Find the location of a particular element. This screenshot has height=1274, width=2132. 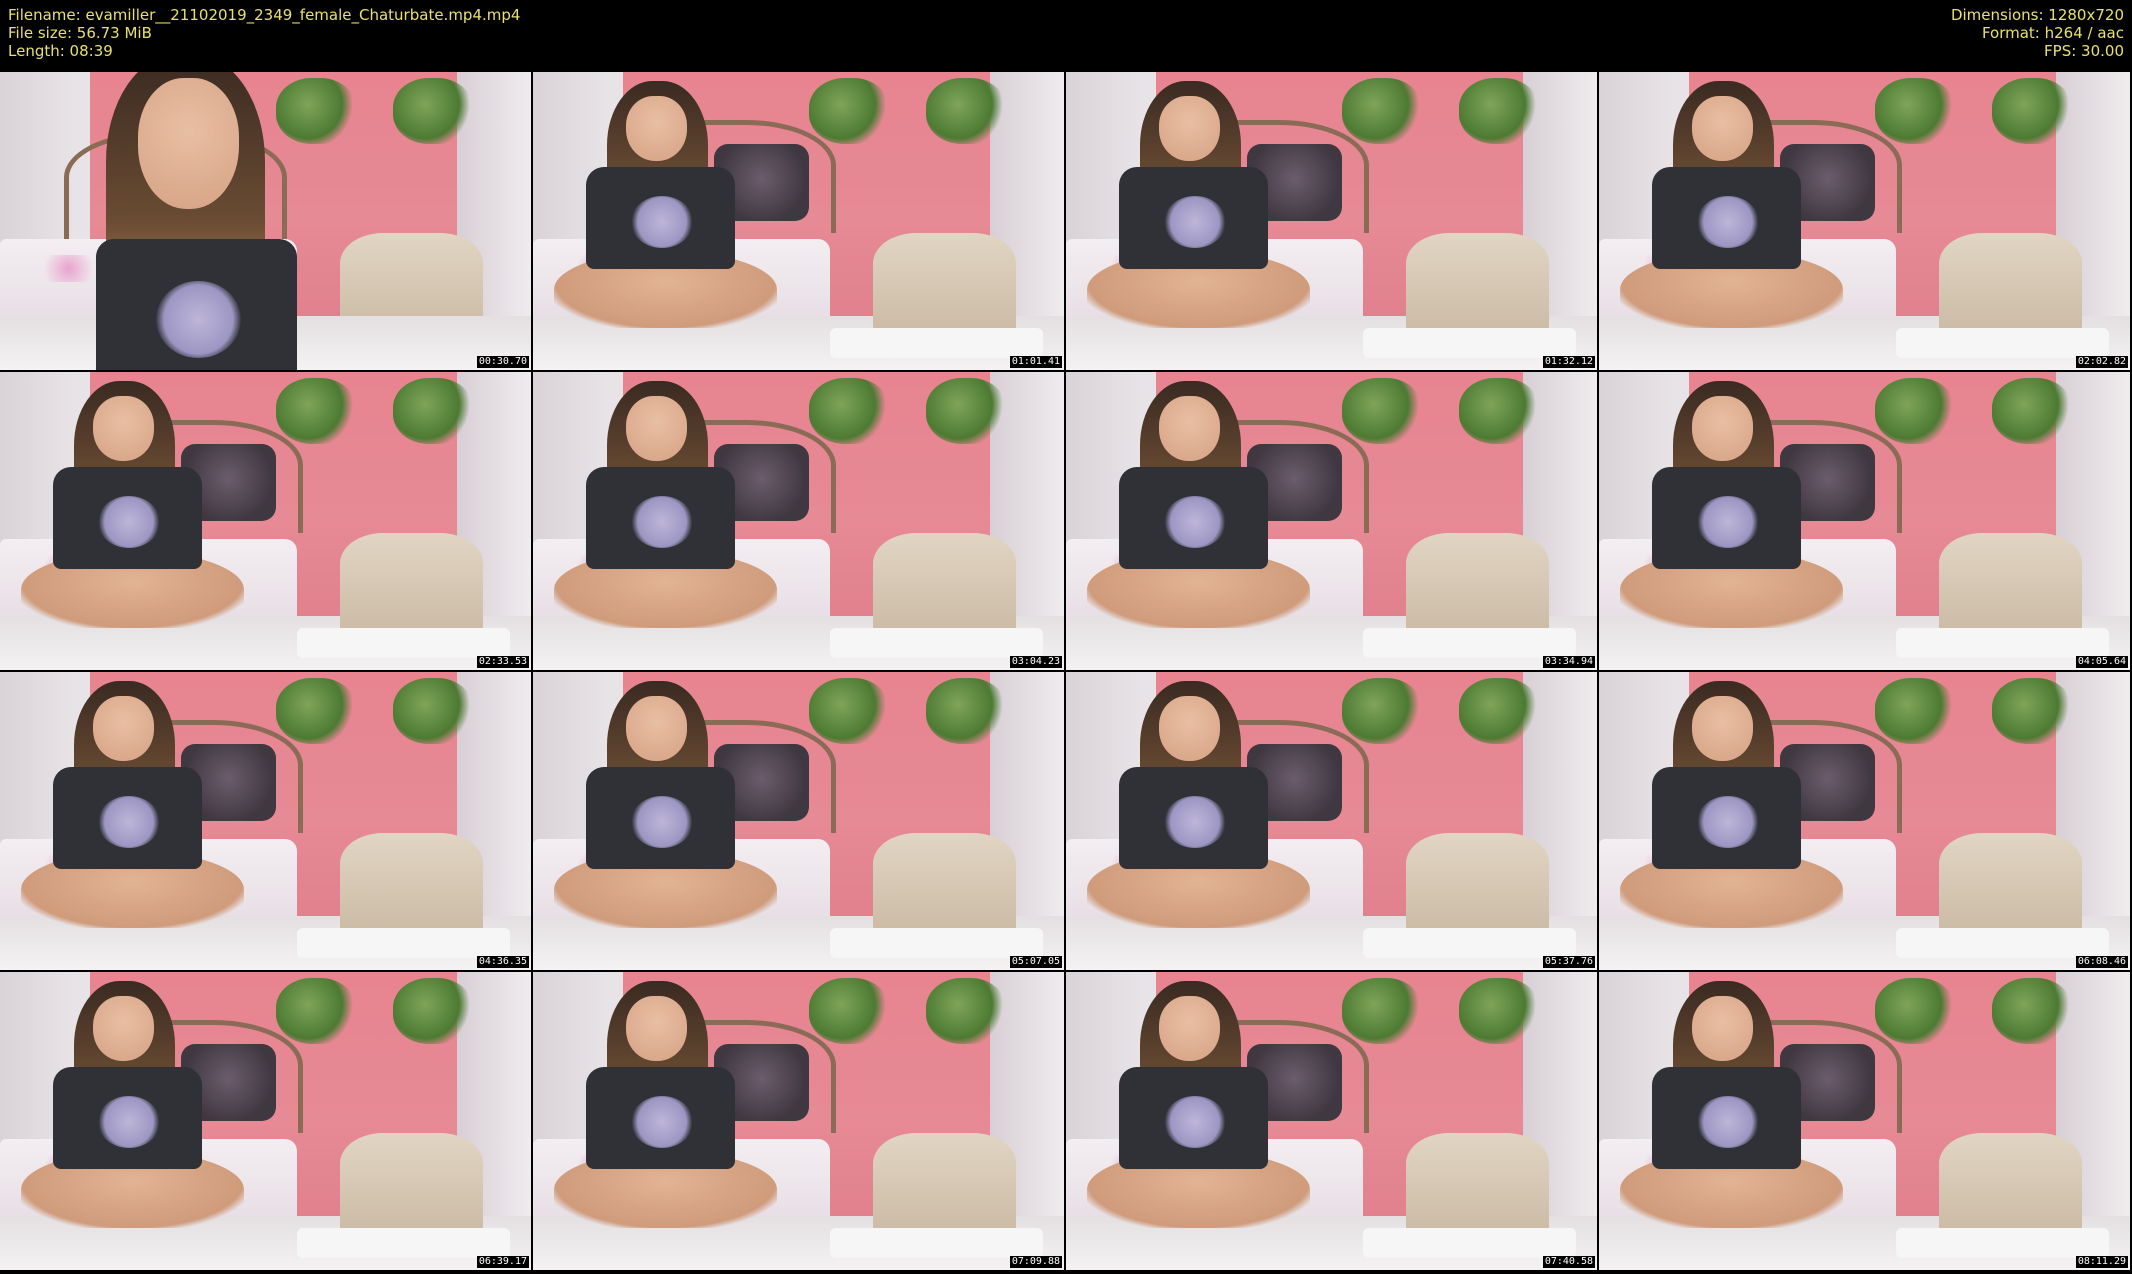

thumbnail-timestamp: 07:09.88 is located at coordinates (1035, 1262).